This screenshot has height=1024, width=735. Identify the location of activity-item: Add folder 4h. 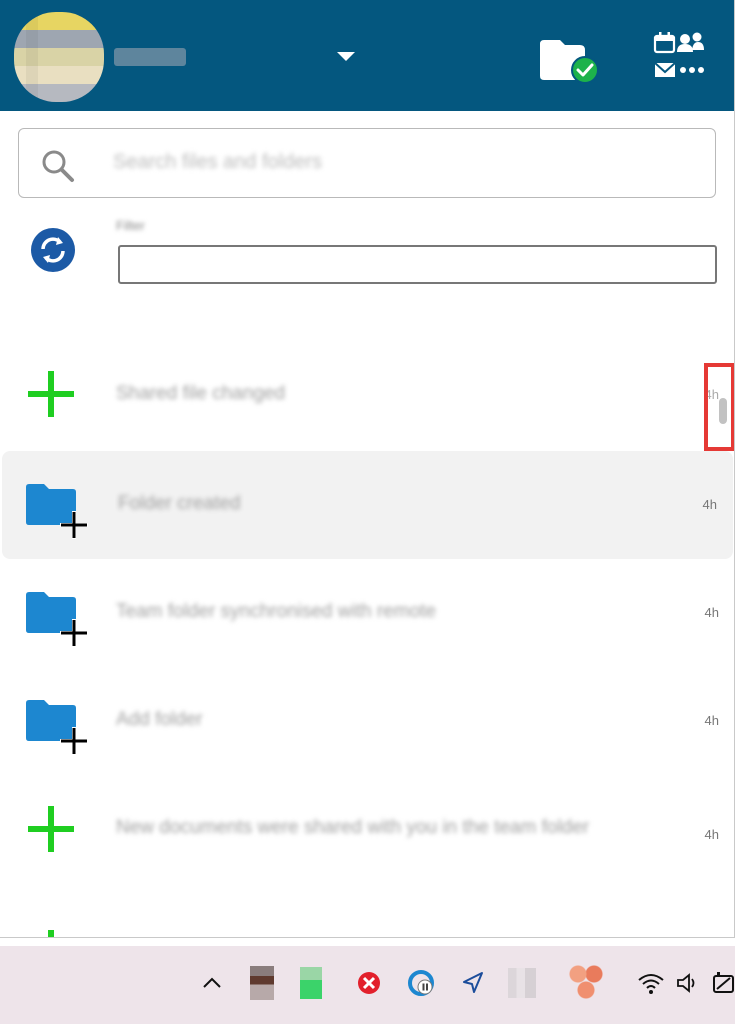
(367, 721).